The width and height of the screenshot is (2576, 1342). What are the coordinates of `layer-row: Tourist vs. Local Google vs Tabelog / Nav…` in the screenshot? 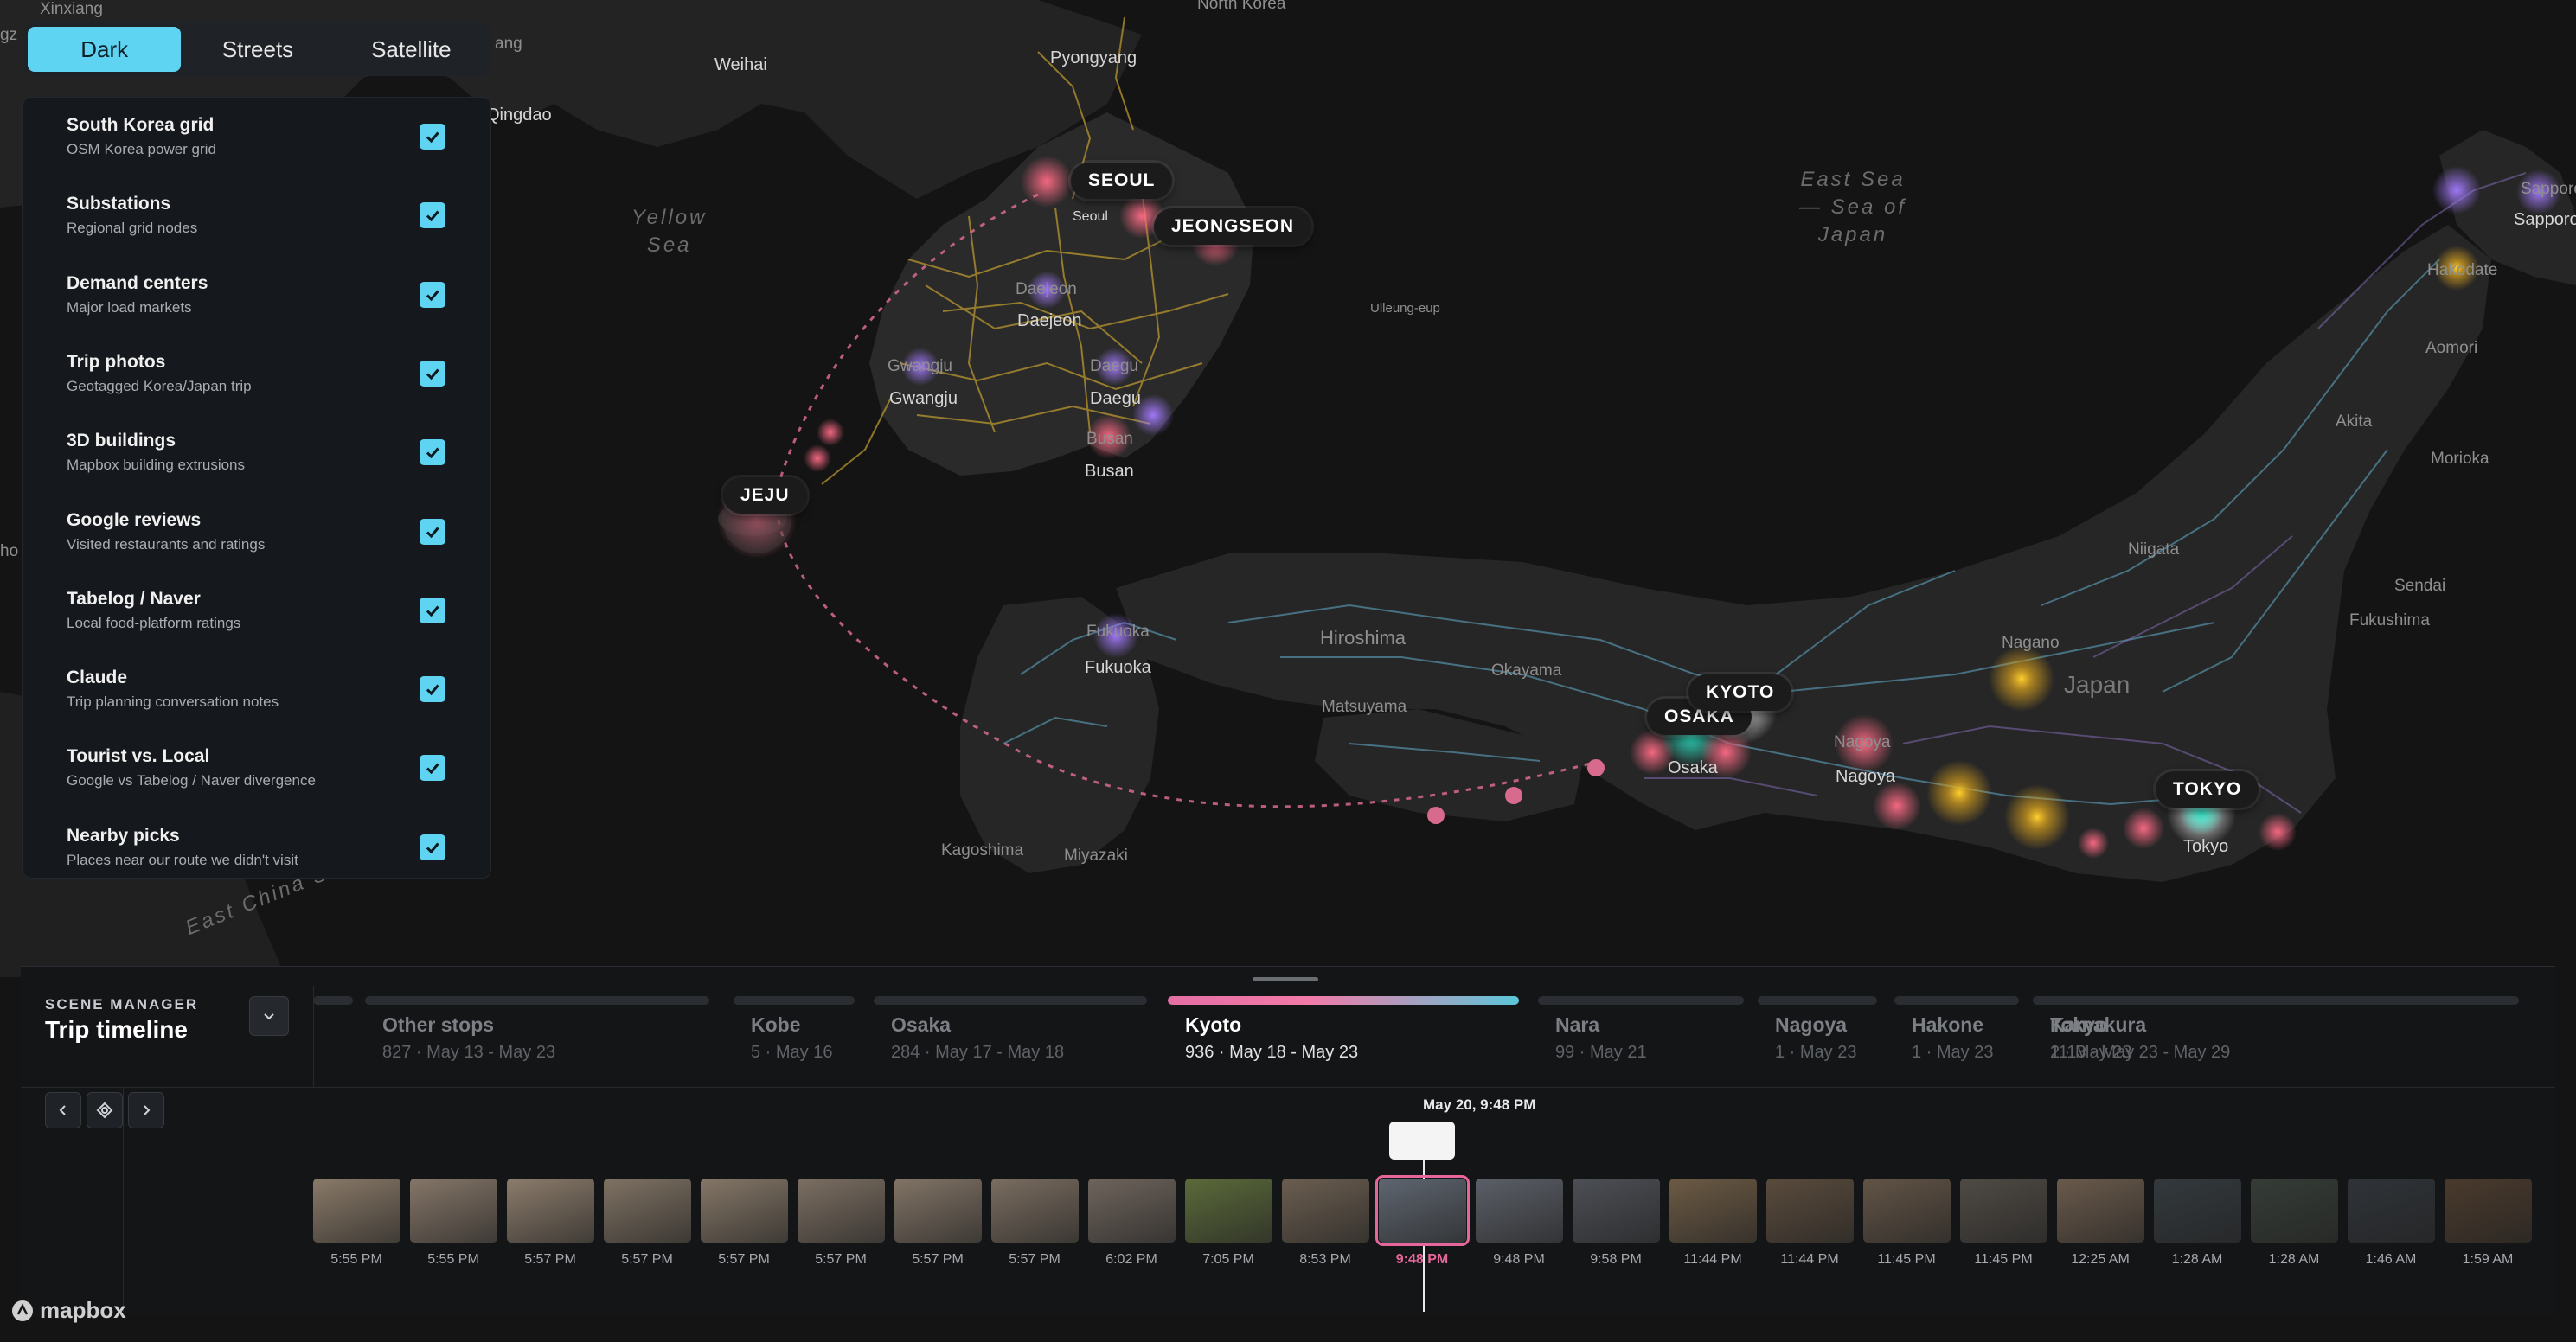 It's located at (256, 777).